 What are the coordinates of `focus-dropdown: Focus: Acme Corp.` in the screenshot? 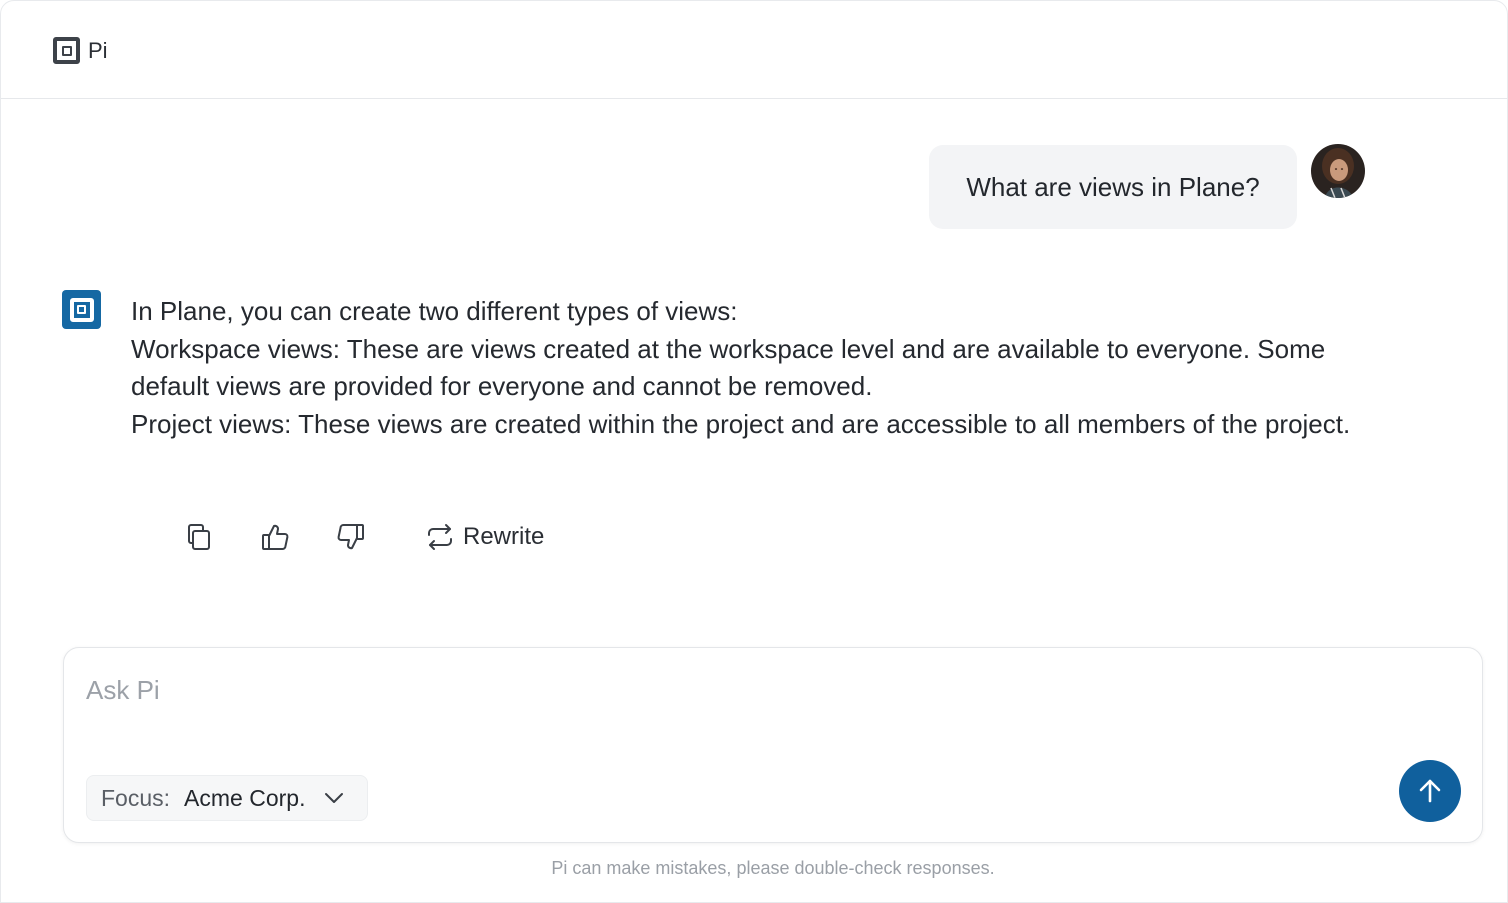 It's located at (227, 798).